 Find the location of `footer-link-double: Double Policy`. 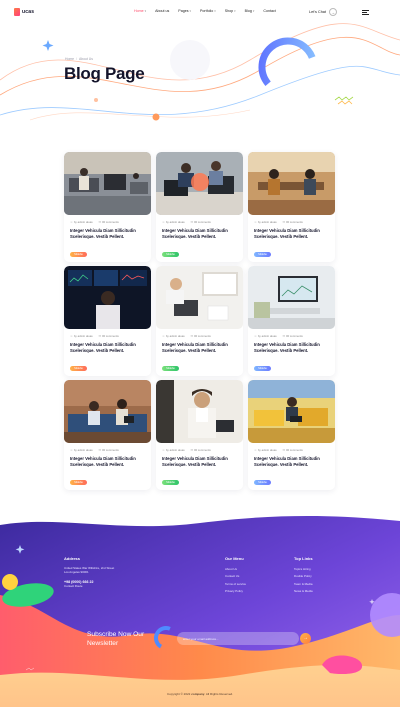

footer-link-double: Double Policy is located at coordinates (319, 576).